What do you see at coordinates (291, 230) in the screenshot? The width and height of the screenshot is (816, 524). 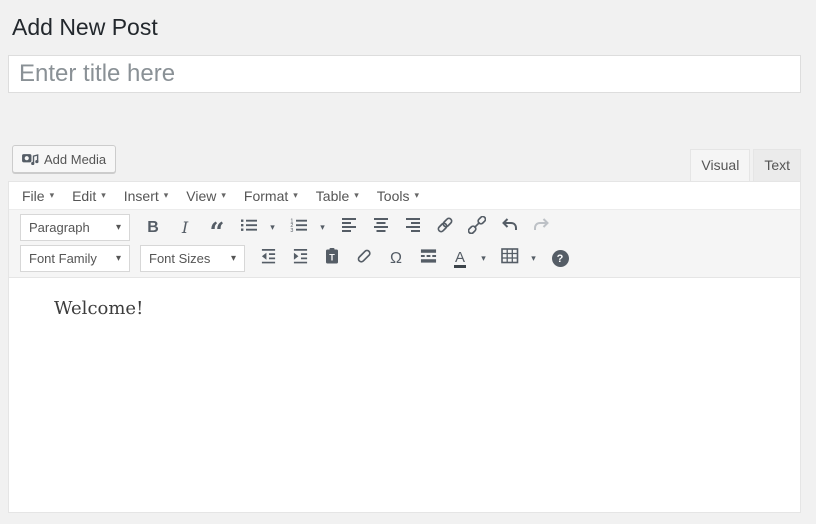 I see `svg-text: 3` at bounding box center [291, 230].